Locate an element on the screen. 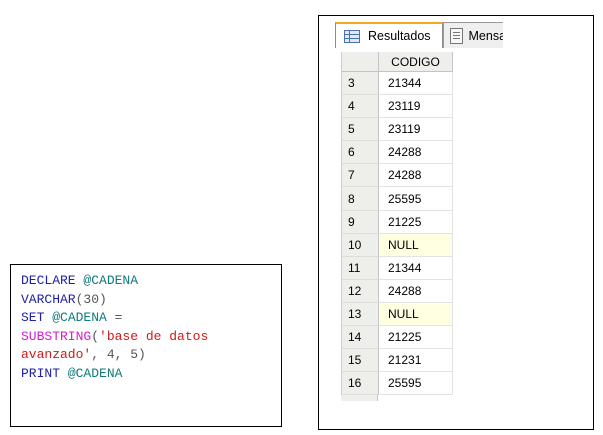  table-row: 9 21225 is located at coordinates (398, 222).